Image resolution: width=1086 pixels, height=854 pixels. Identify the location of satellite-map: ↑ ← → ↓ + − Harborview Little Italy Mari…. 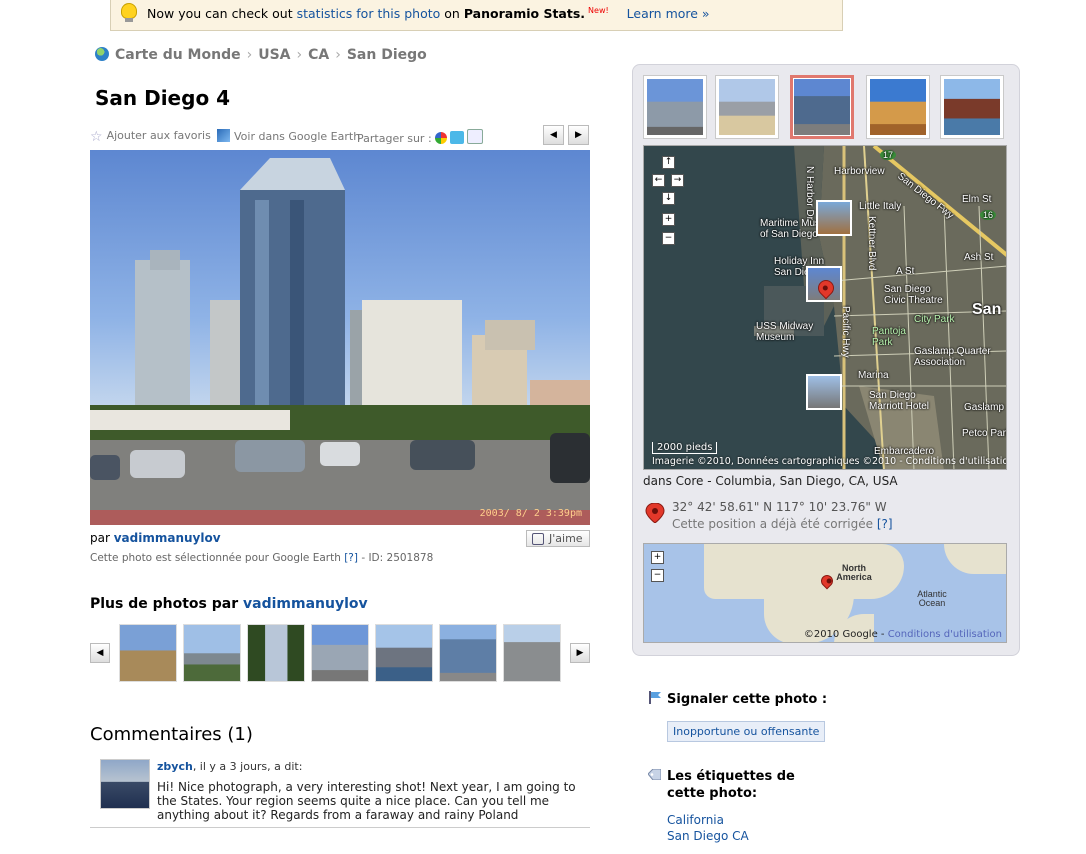
(825, 307).